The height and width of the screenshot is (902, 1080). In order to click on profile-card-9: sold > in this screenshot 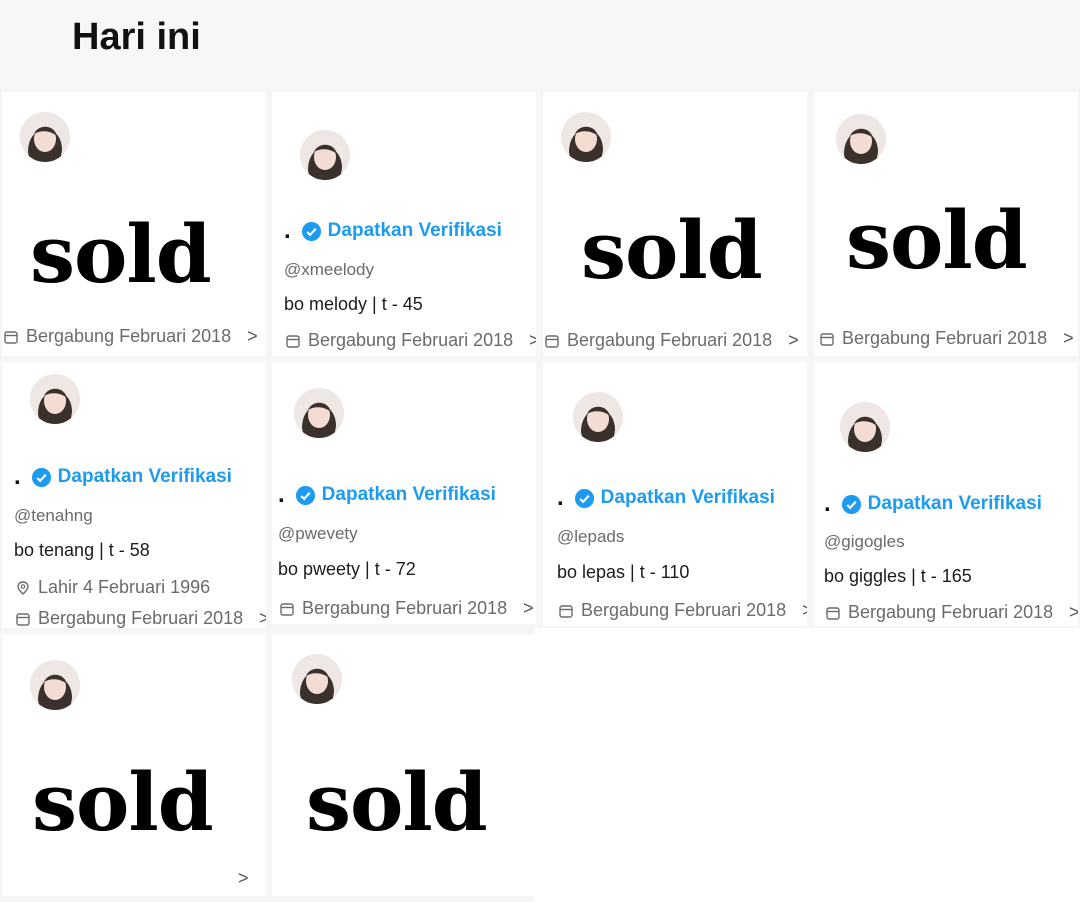, I will do `click(134, 765)`.